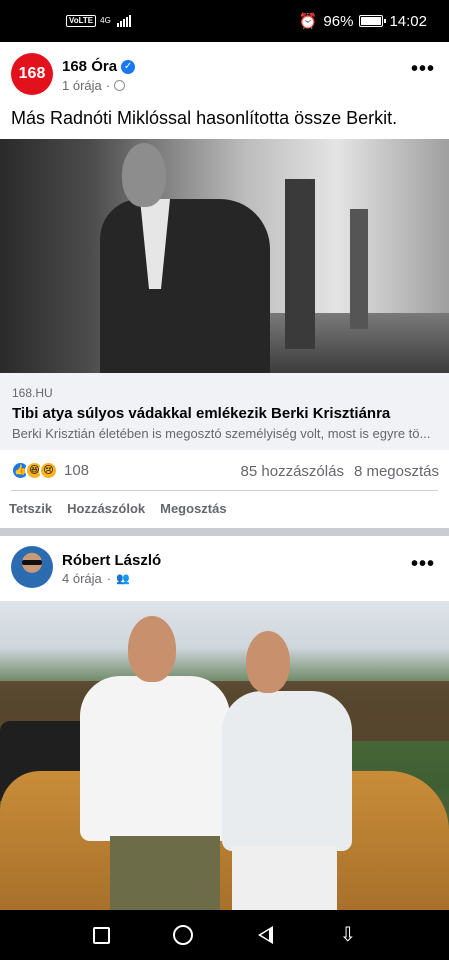  I want to click on back-triangle-icon, so click(266, 935).